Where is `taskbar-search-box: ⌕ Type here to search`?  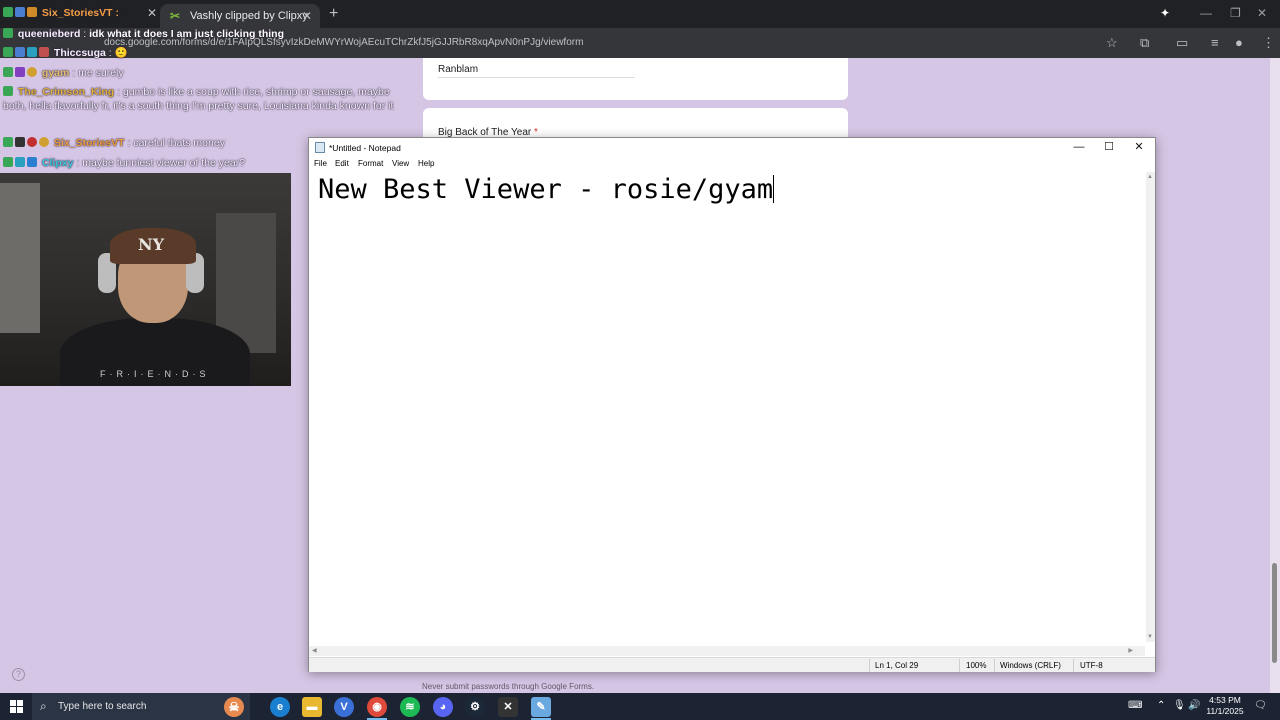
taskbar-search-box: ⌕ Type here to search is located at coordinates (141, 706).